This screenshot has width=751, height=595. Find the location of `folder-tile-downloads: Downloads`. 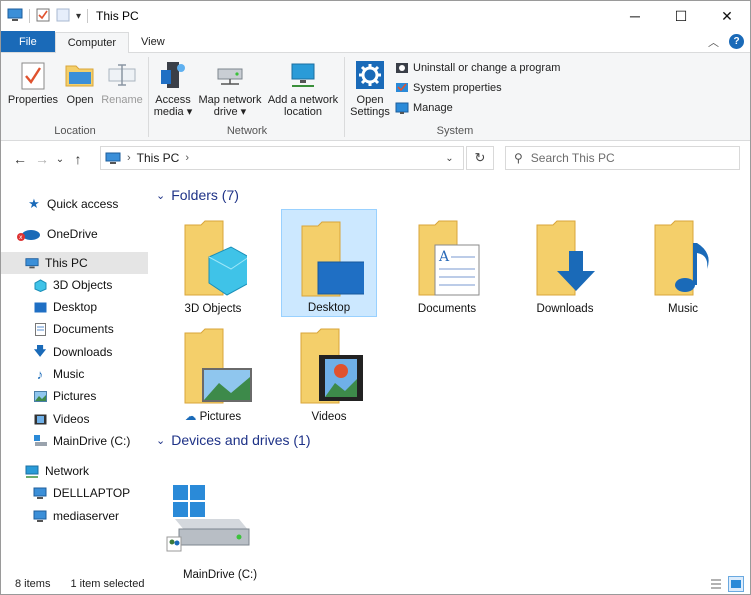

folder-tile-downloads: Downloads is located at coordinates (565, 263).